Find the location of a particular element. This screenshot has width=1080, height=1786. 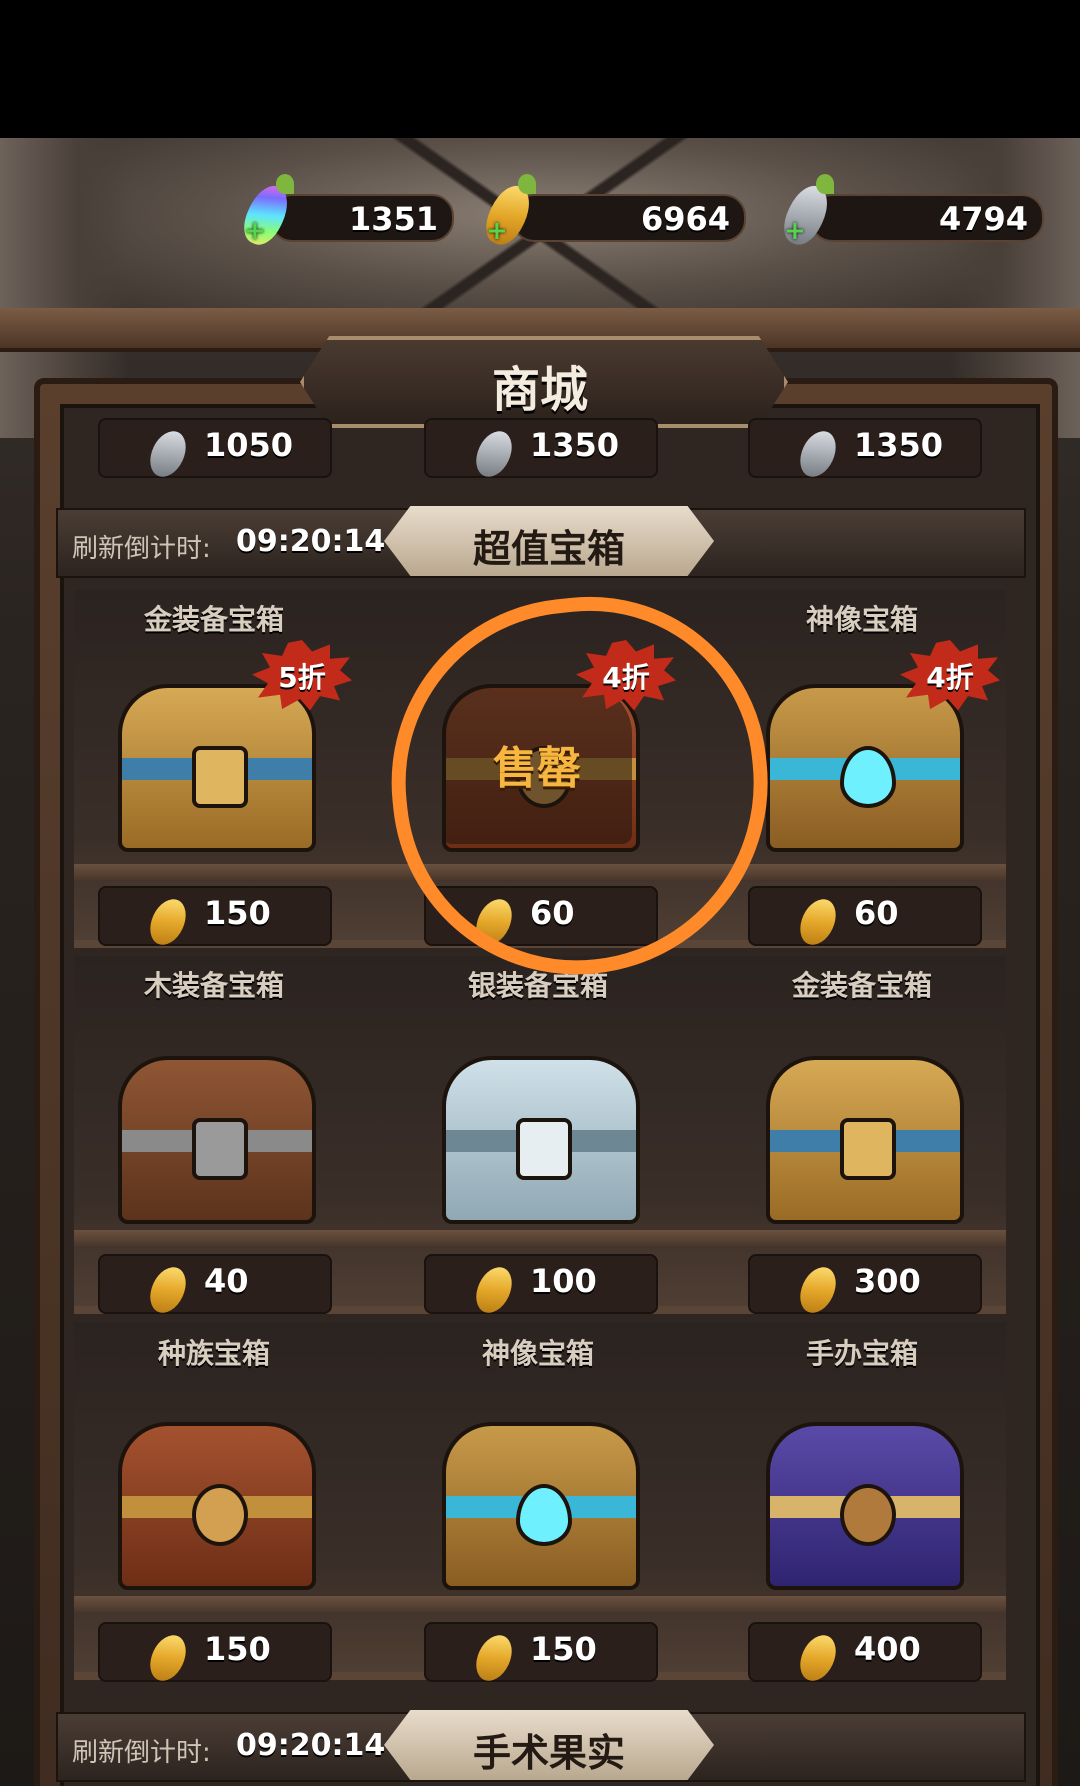

currency-pill: 6964 is located at coordinates (629, 218).